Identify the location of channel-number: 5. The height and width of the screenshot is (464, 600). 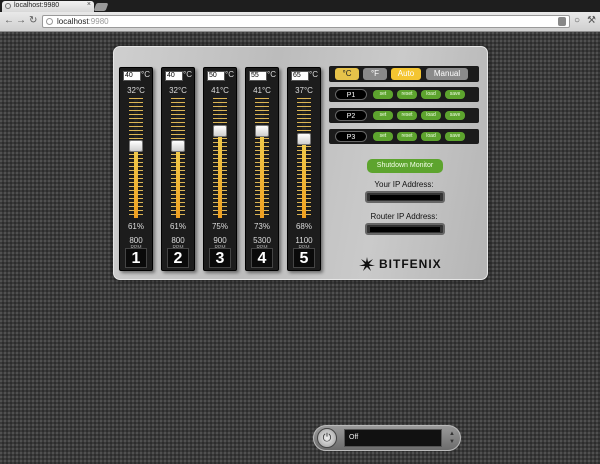
(304, 258).